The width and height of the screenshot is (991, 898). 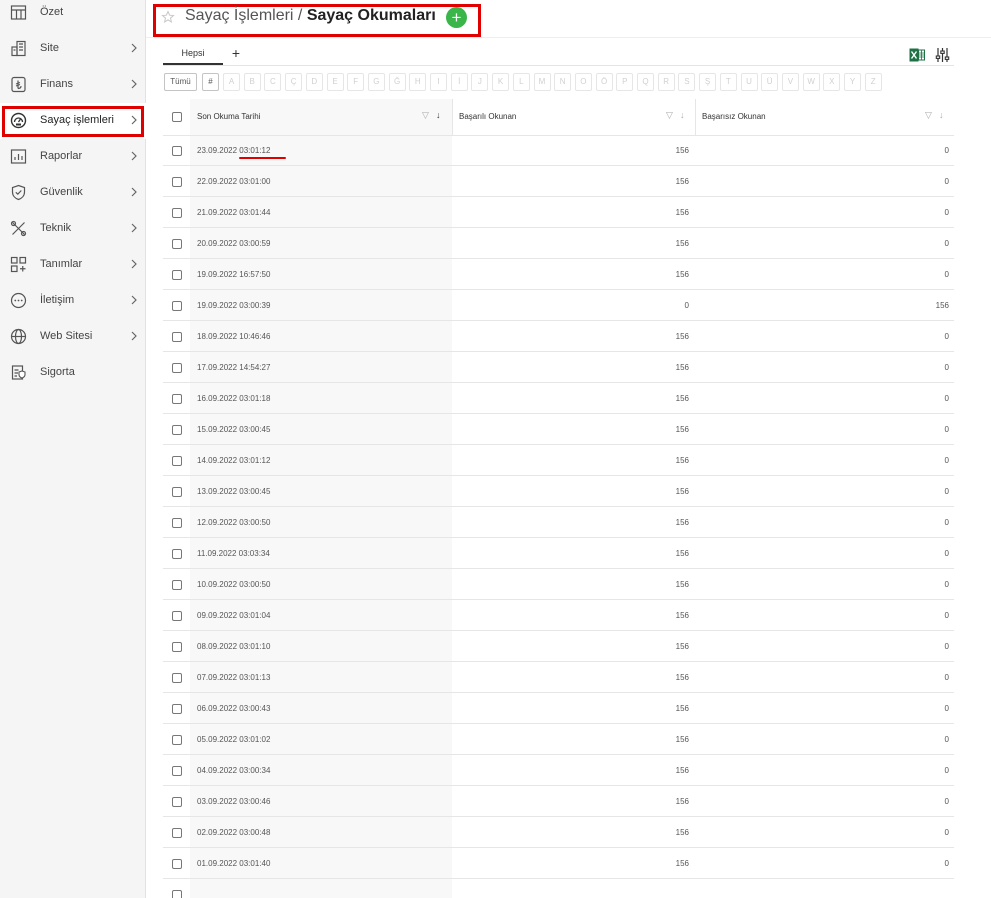 What do you see at coordinates (666, 82) in the screenshot?
I see `alpha-filter-letter: R` at bounding box center [666, 82].